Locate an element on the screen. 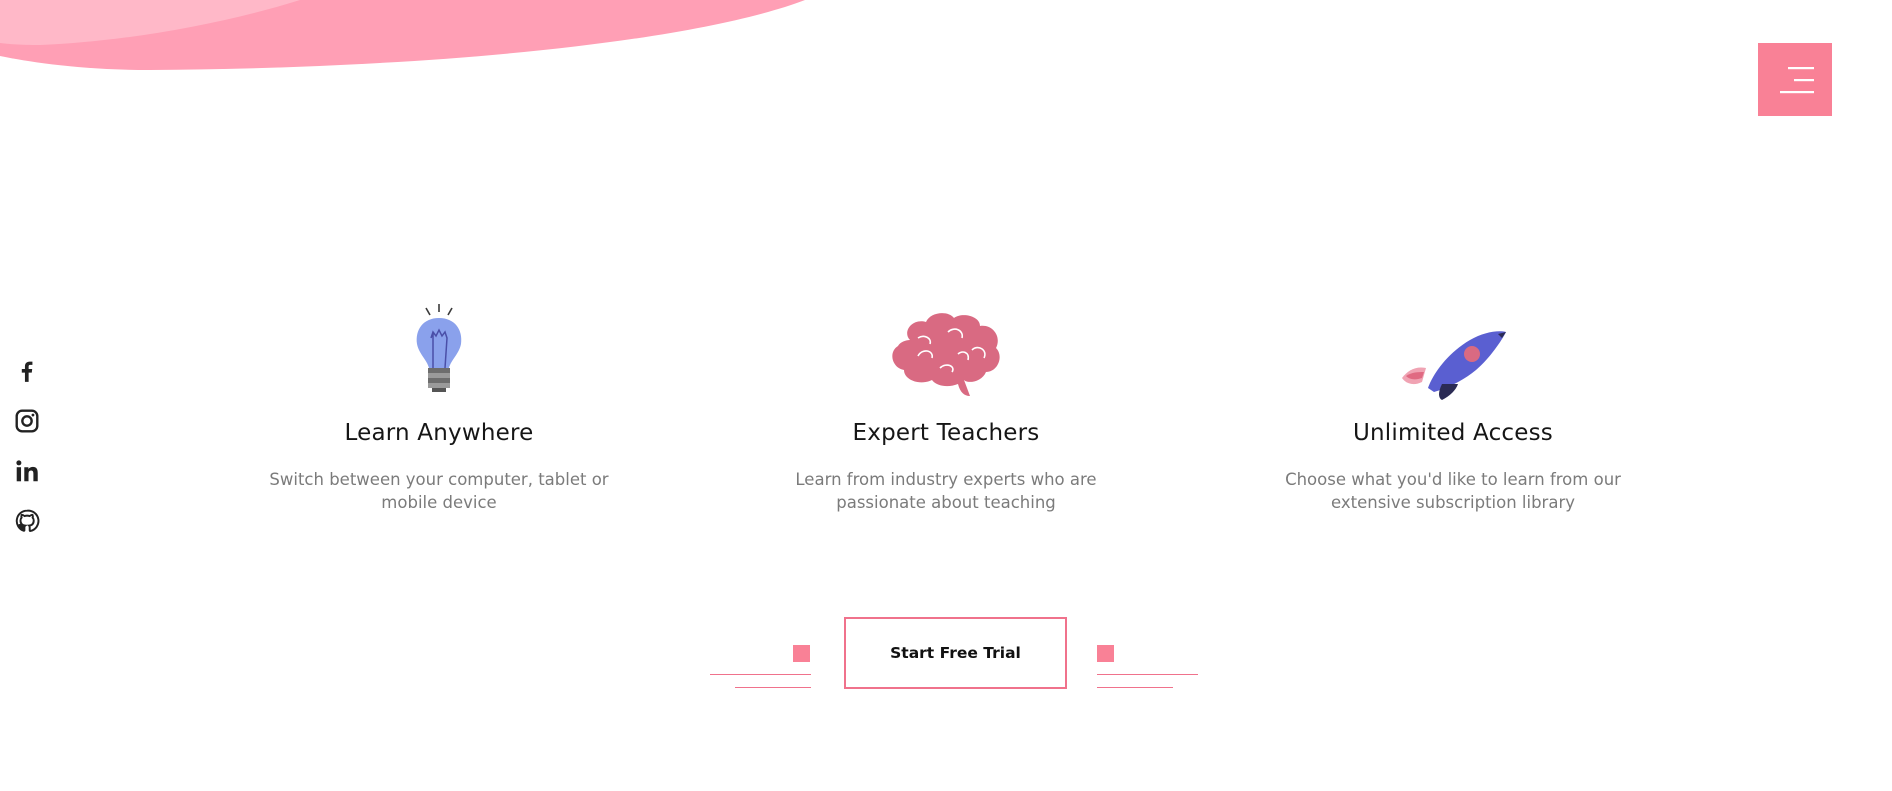 This screenshot has width=1892, height=791. social-links is located at coordinates (27, 446).